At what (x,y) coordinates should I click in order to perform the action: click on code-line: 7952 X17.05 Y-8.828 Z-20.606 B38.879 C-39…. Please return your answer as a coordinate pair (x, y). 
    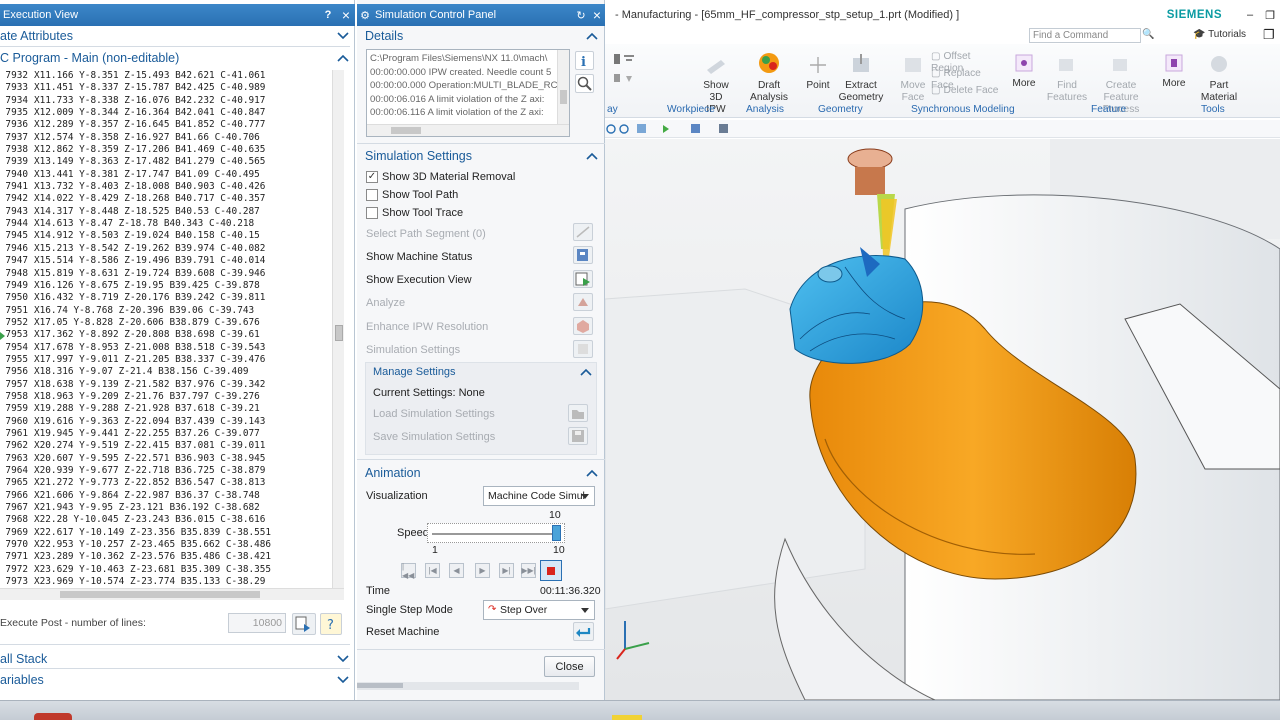
    Looking at the image, I should click on (166, 323).